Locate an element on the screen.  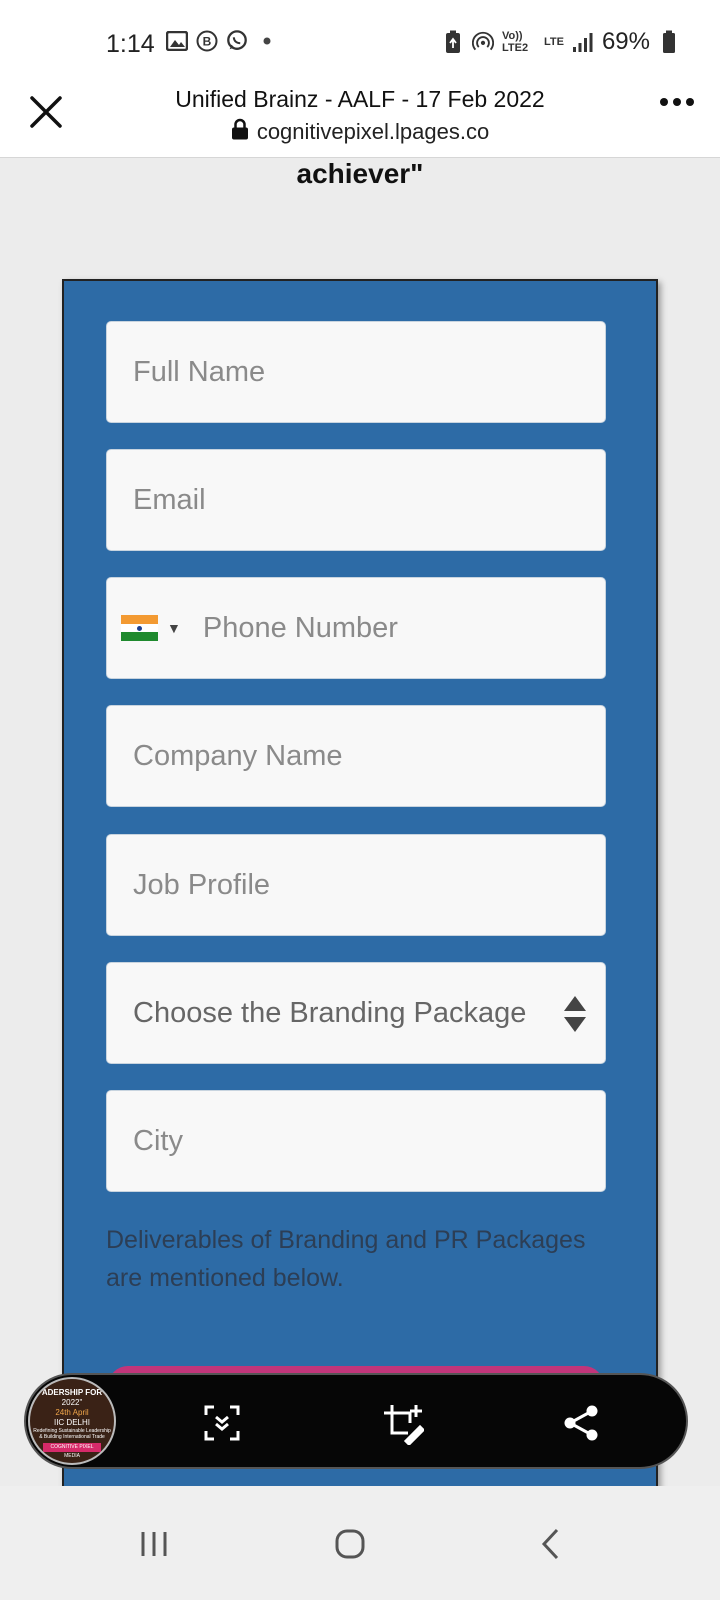
email-placeholder: Email is located at coordinates (169, 499).